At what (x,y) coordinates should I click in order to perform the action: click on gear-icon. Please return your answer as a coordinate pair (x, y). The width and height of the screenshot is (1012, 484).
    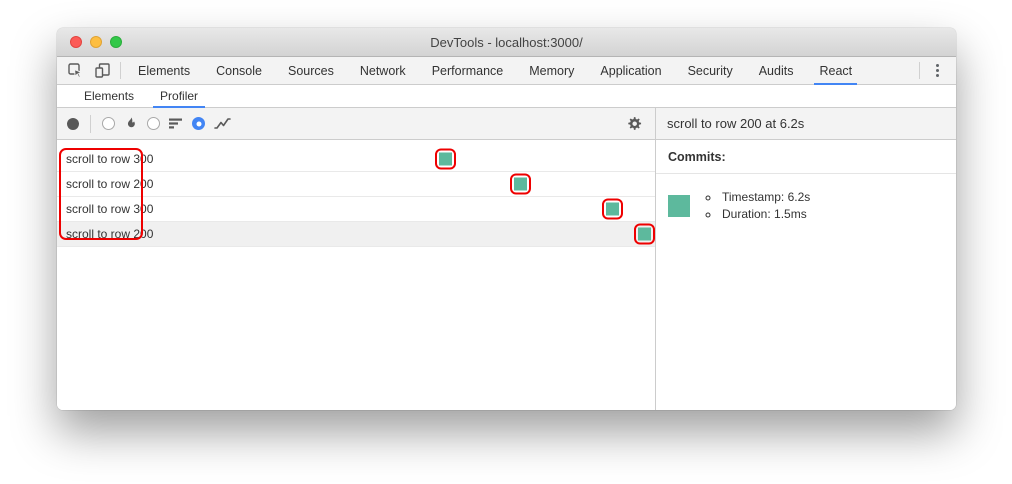
    Looking at the image, I should click on (634, 123).